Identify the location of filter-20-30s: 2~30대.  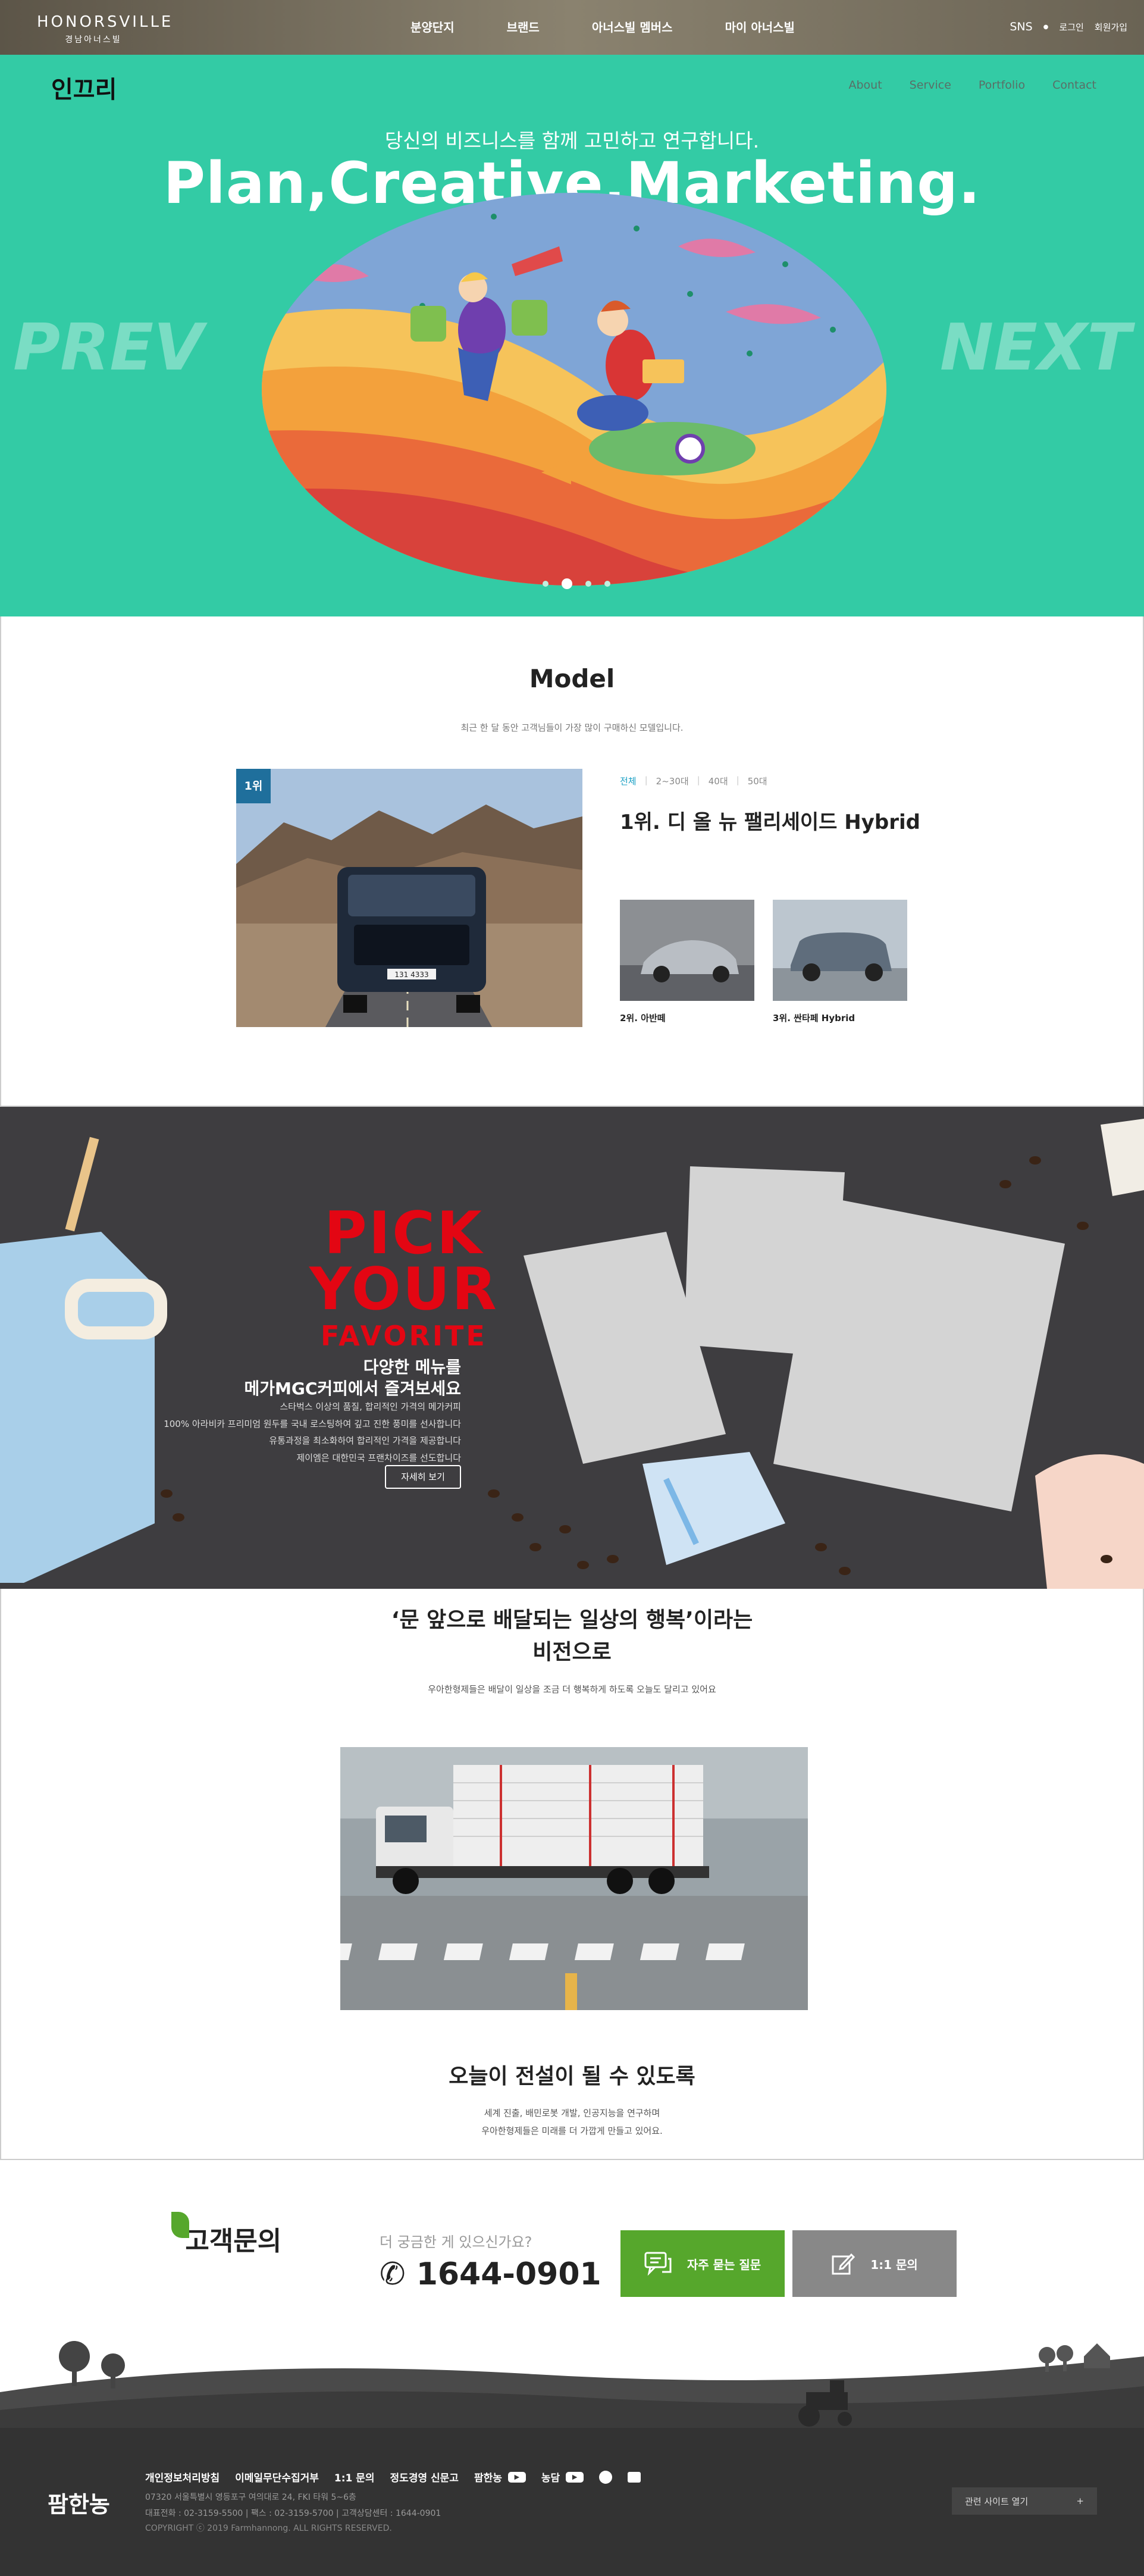
(672, 781).